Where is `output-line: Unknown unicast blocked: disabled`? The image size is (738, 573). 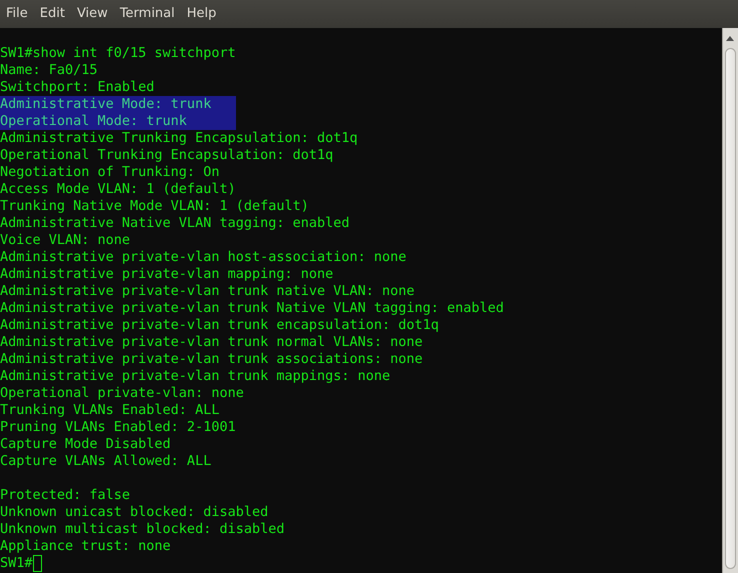
output-line: Unknown unicast blocked: disabled is located at coordinates (134, 512).